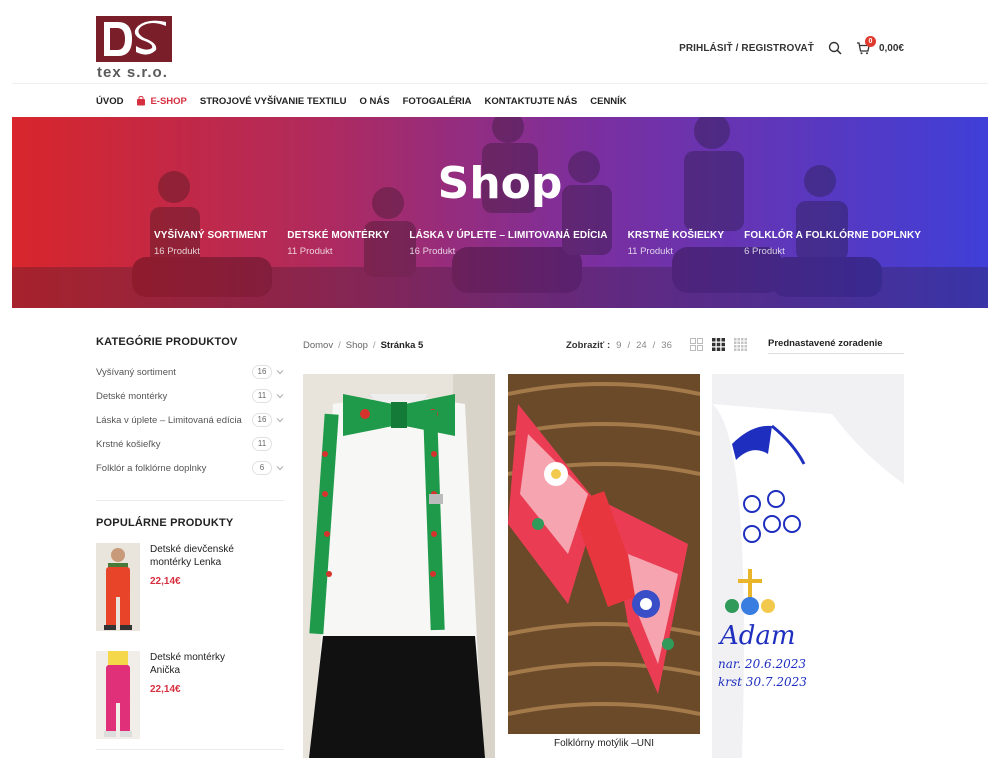  I want to click on product-title: Folklórny motýlik –UNI, so click(604, 743).